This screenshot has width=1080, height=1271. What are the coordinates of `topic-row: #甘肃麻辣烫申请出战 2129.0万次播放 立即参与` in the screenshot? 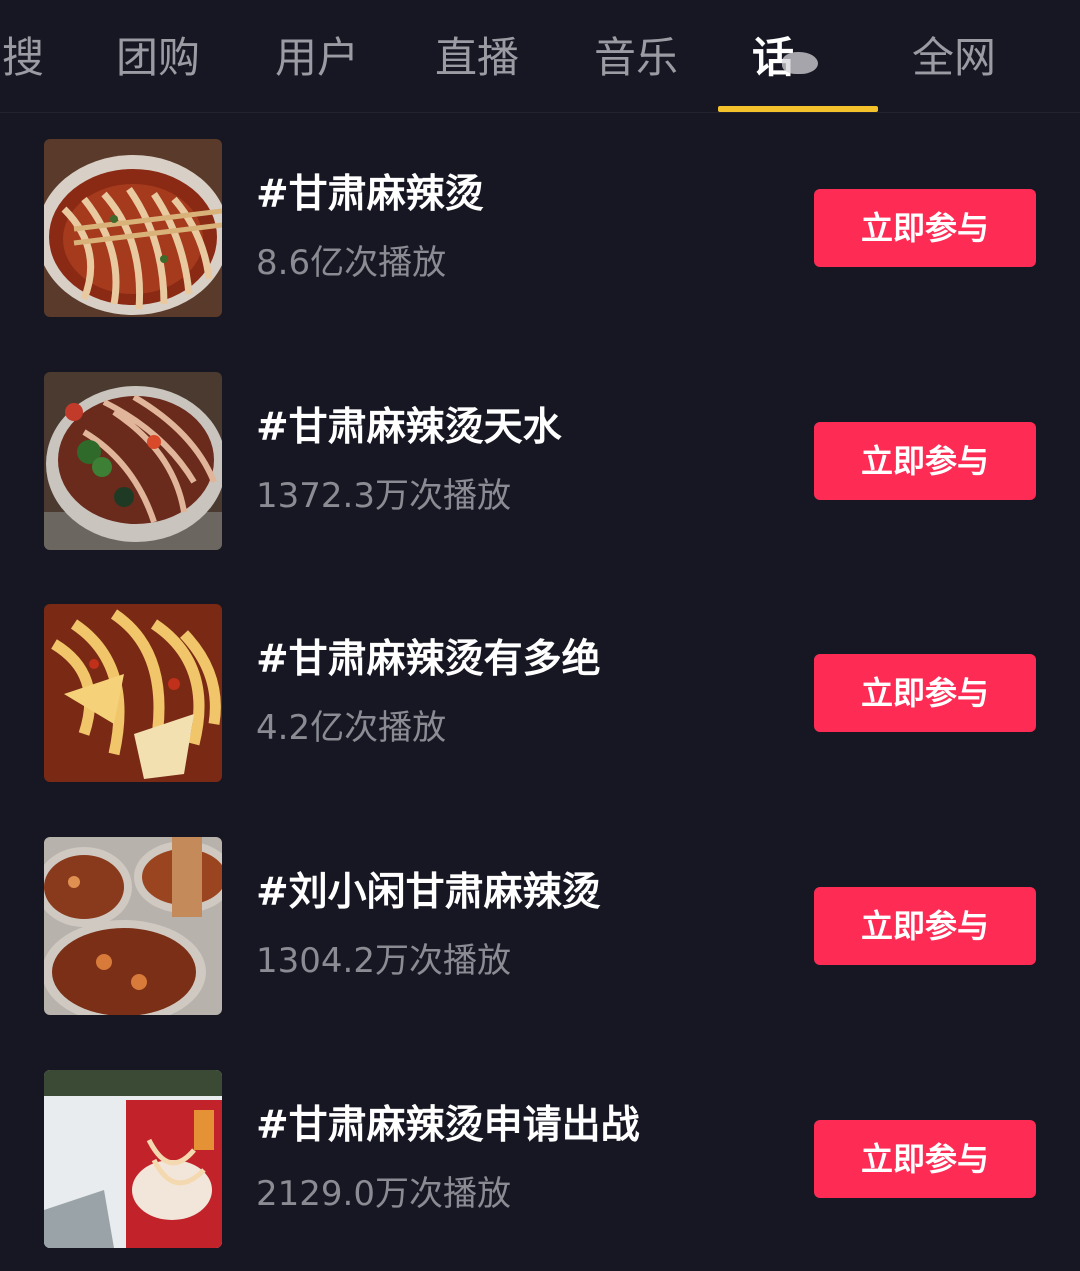 It's located at (540, 1159).